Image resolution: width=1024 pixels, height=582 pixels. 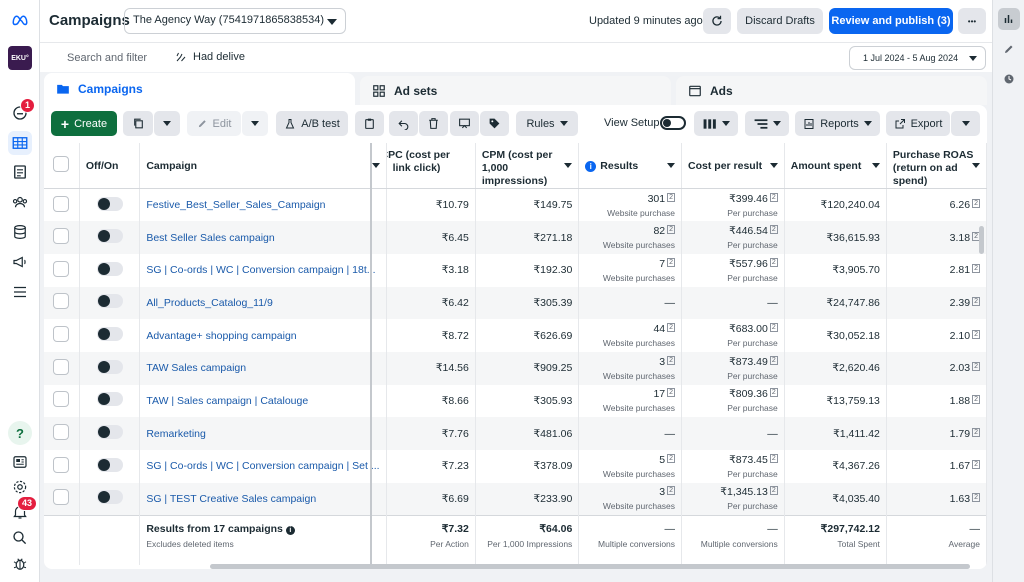 What do you see at coordinates (981, 240) in the screenshot?
I see `vertical-scrollbar` at bounding box center [981, 240].